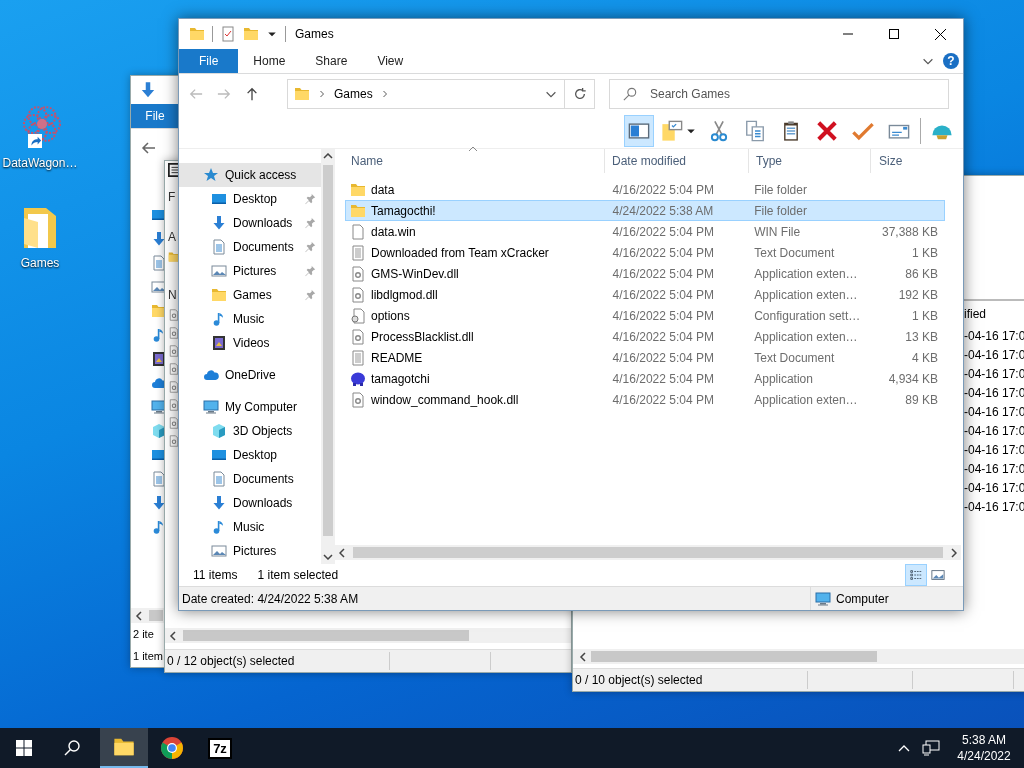 This screenshot has width=1024, height=768. Describe the element at coordinates (390, 61) in the screenshot. I see `ribbon-tab: View` at that location.